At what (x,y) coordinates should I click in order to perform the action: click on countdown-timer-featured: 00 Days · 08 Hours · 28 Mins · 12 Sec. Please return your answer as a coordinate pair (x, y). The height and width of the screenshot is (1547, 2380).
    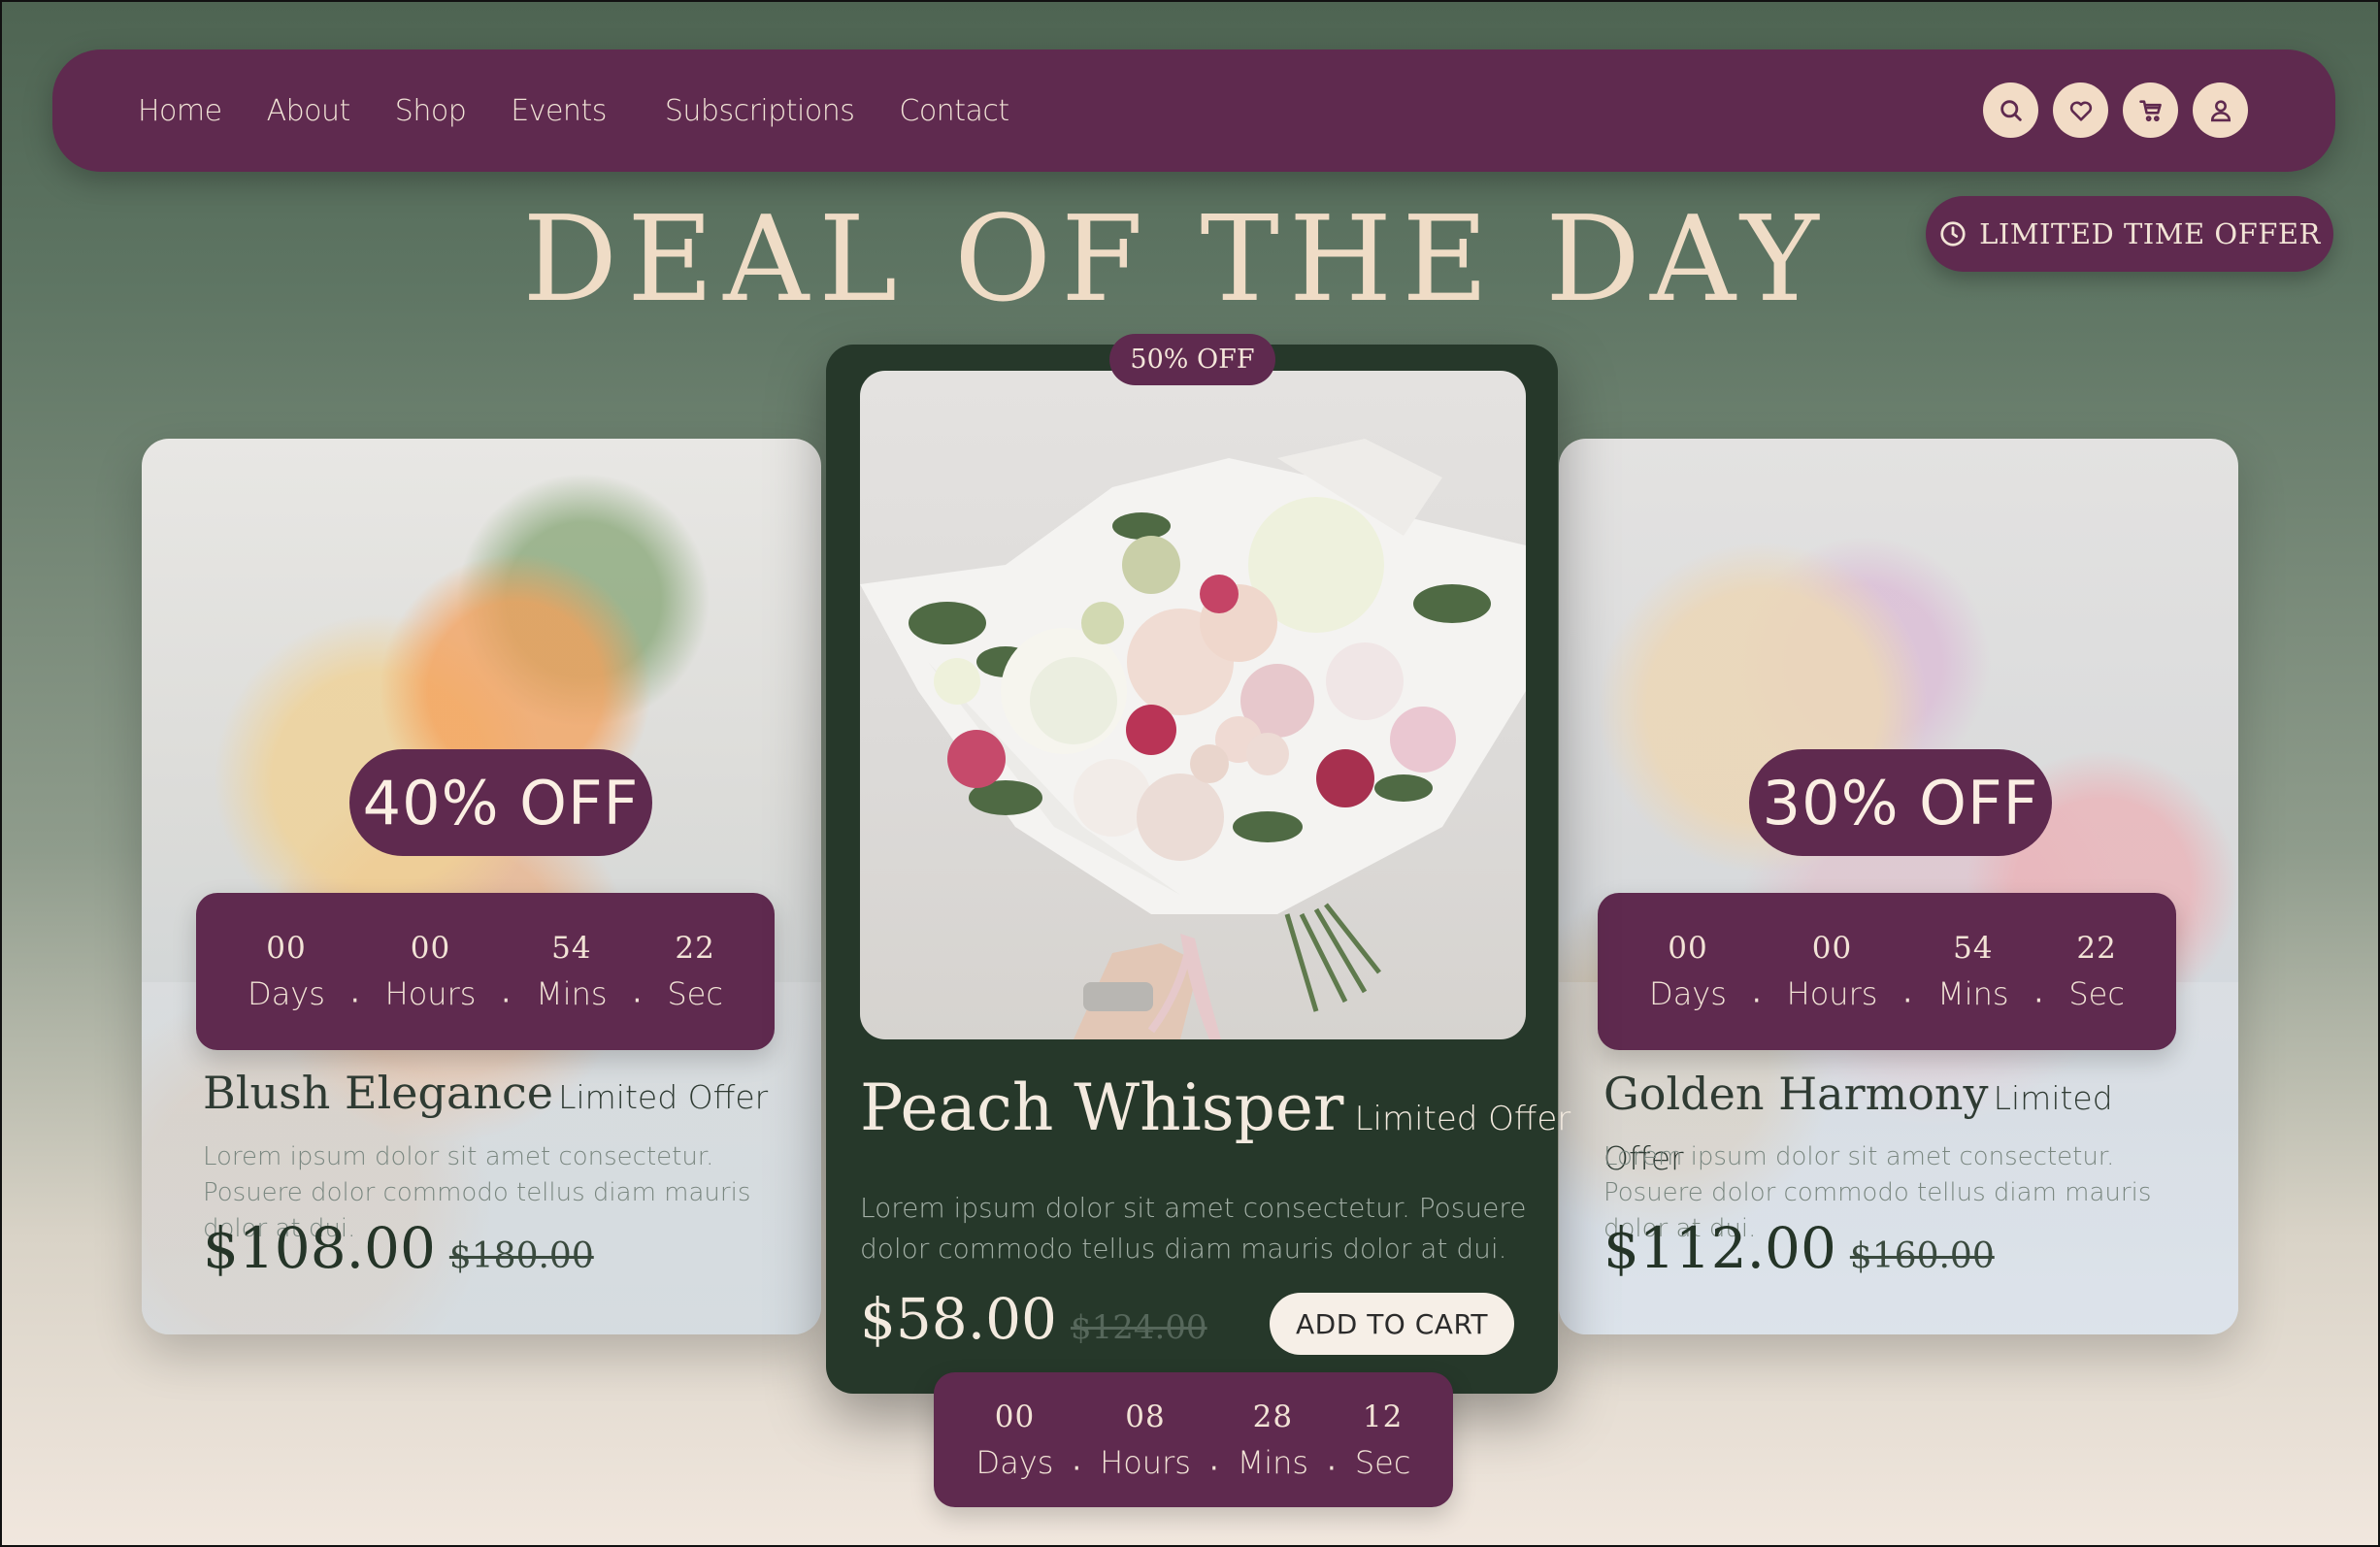
    Looking at the image, I should click on (1193, 1439).